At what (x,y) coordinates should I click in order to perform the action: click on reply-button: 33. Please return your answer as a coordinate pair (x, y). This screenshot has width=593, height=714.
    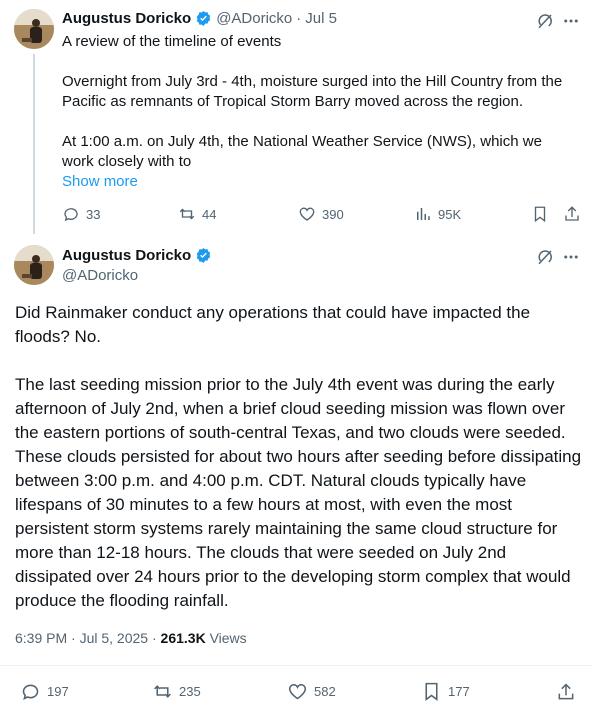
    Looking at the image, I should click on (81, 214).